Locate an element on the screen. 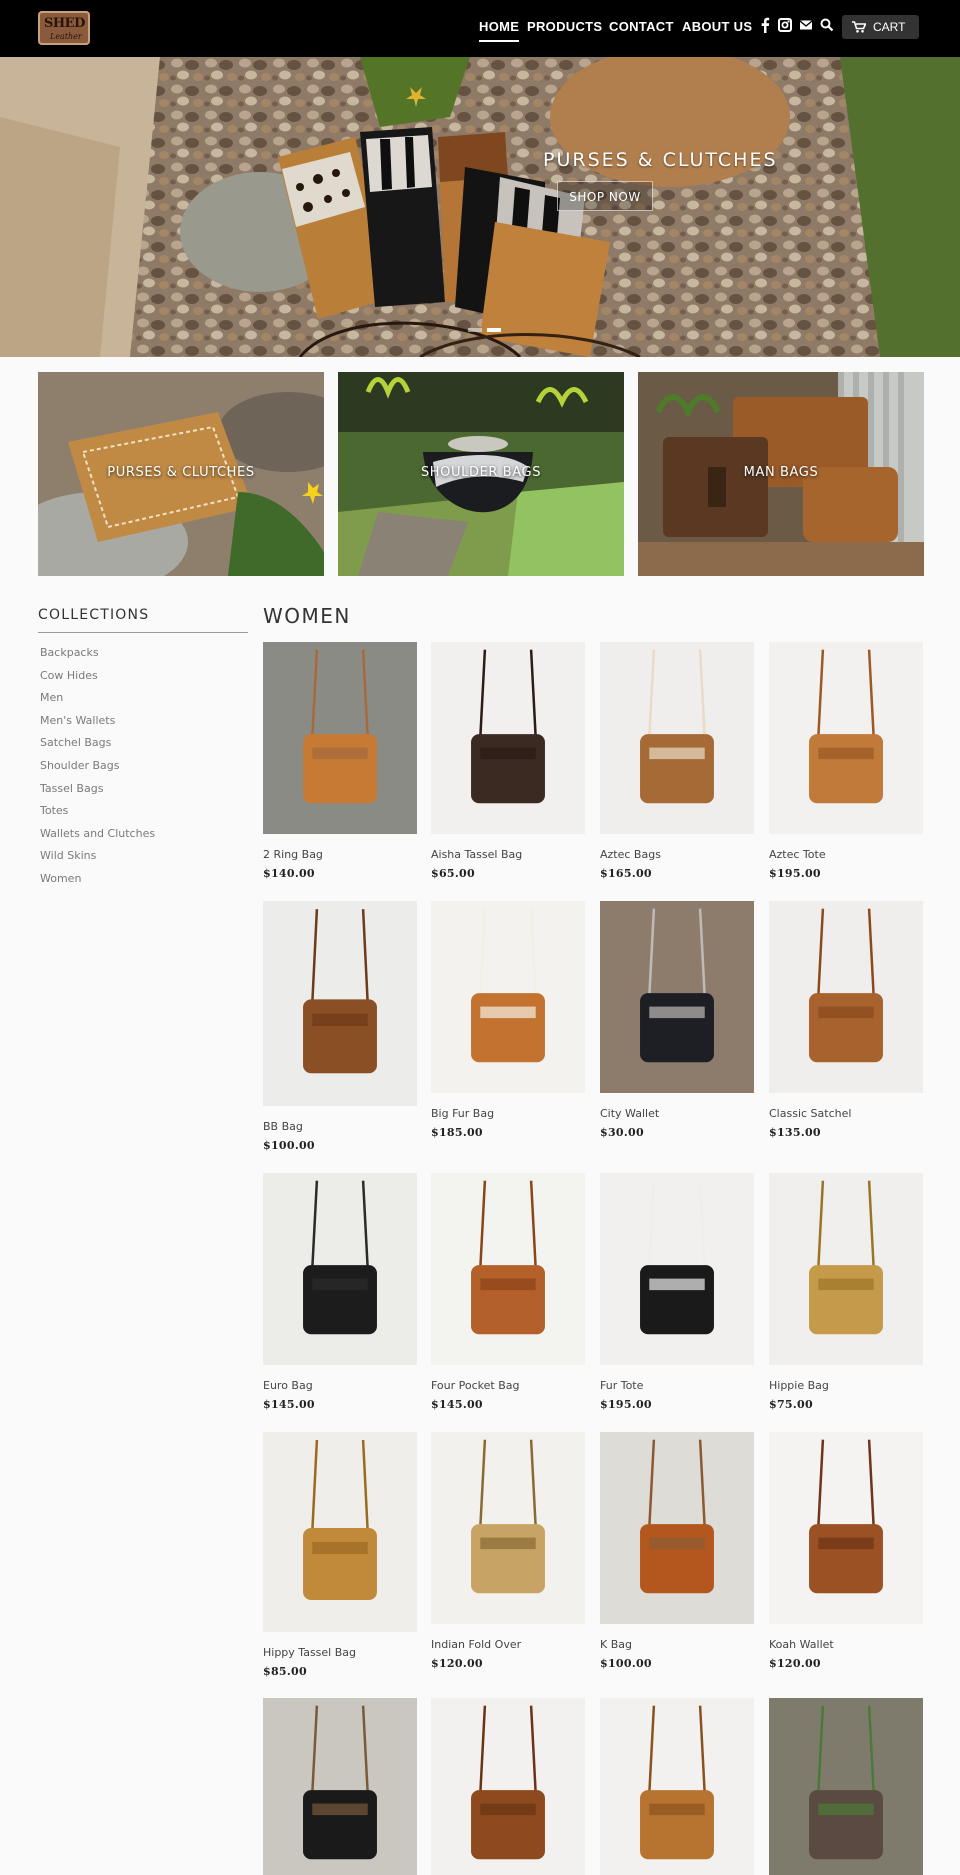  slider-dot-active is located at coordinates (494, 330).